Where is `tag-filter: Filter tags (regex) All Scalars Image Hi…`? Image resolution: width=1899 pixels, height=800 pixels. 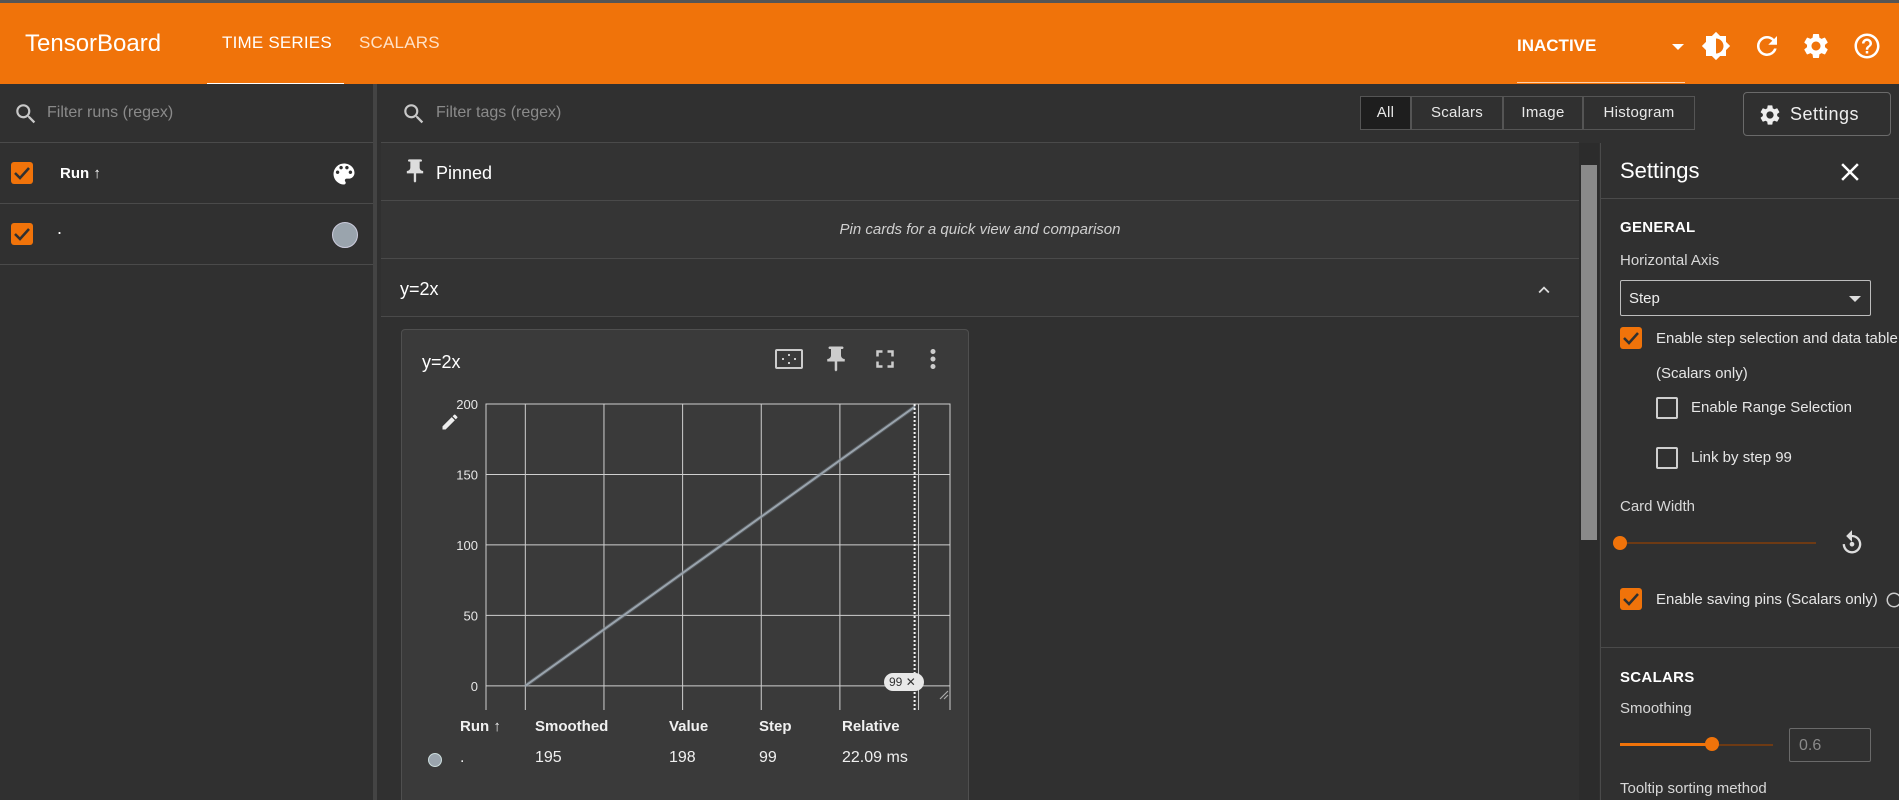
tag-filter: Filter tags (regex) All Scalars Image Hi… is located at coordinates (1038, 113).